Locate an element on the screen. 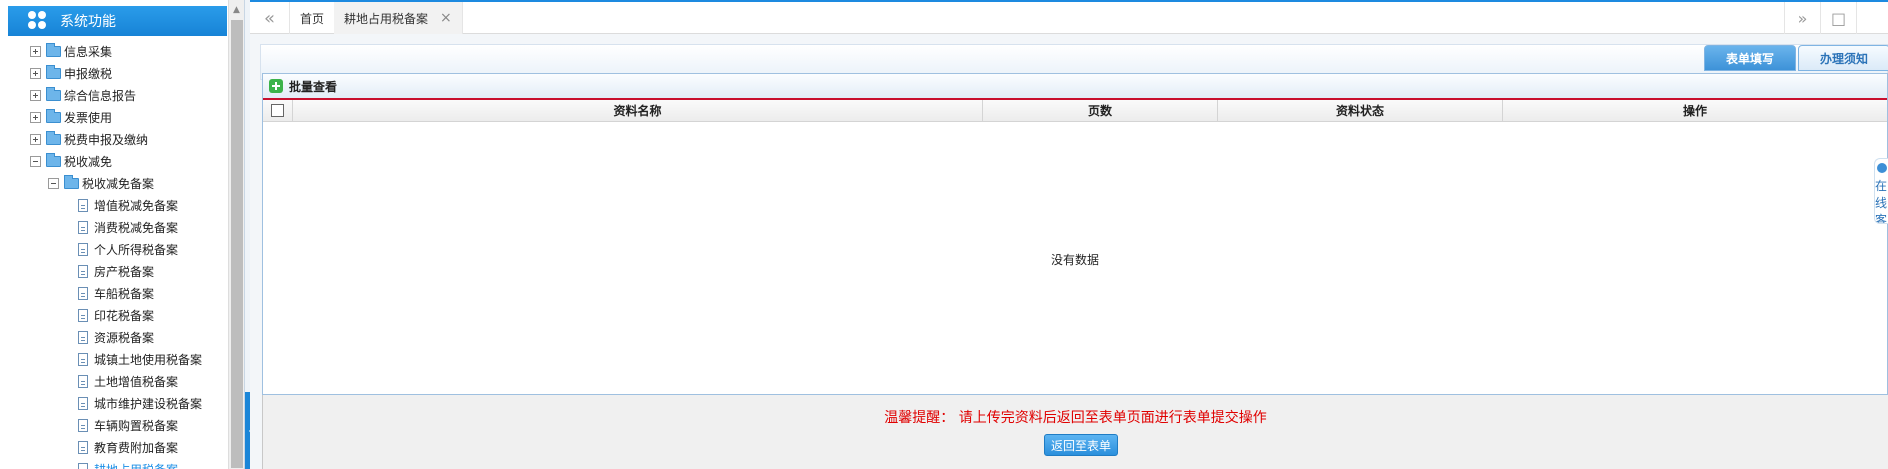 The width and height of the screenshot is (1888, 469). batch-view-icon is located at coordinates (276, 86).